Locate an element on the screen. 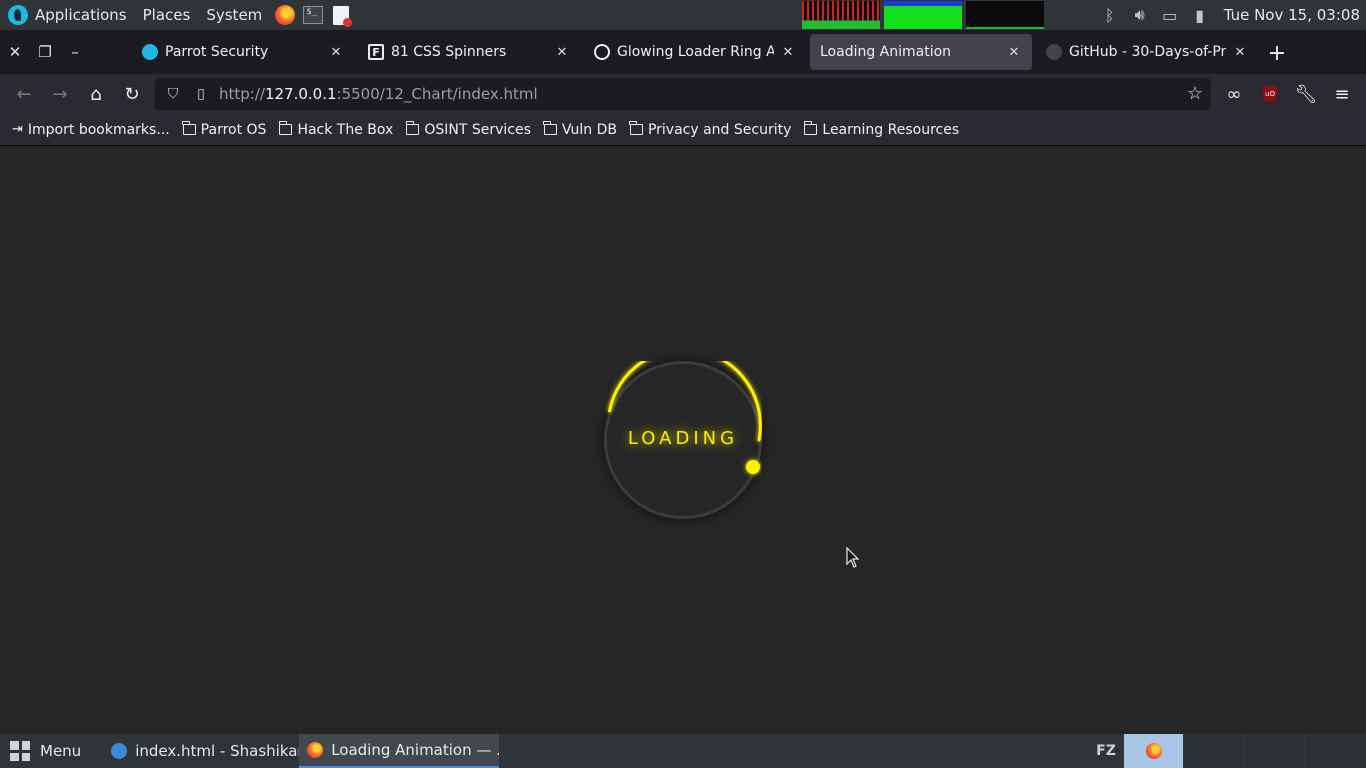 The height and width of the screenshot is (768, 1366). private-browsing-button: ∞ is located at coordinates (1234, 94).